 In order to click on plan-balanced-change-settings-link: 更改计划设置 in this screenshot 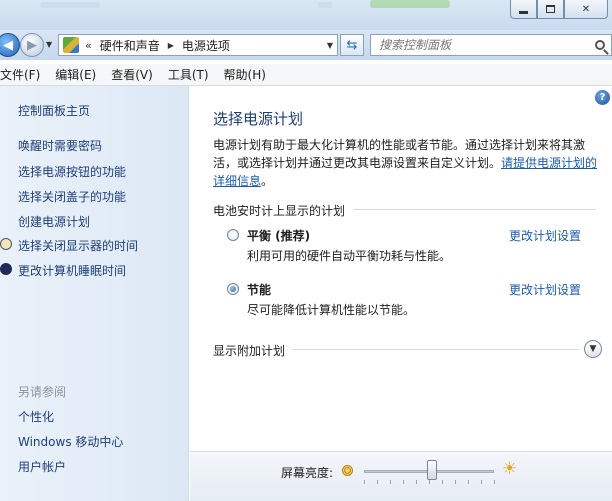, I will do `click(545, 235)`.